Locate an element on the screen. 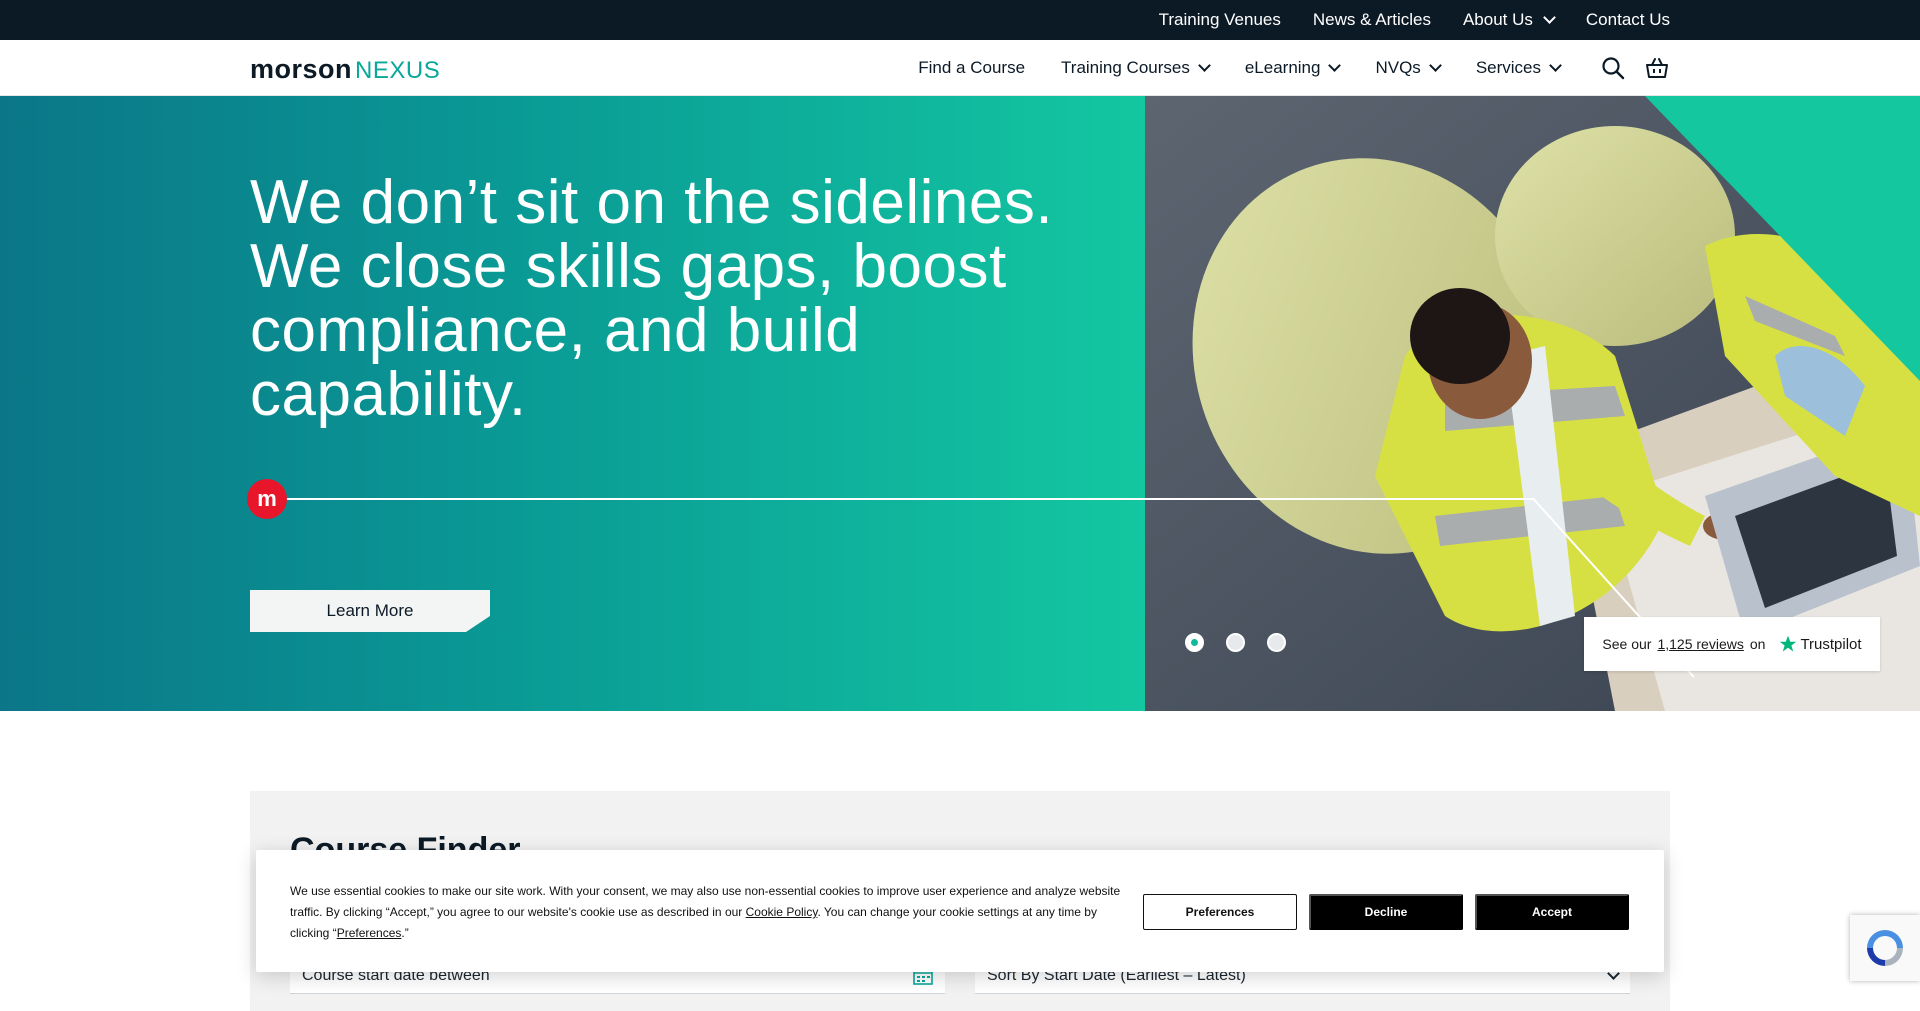 The image size is (1920, 1011). trustpilot-logo: Trustpilot is located at coordinates (1820, 644).